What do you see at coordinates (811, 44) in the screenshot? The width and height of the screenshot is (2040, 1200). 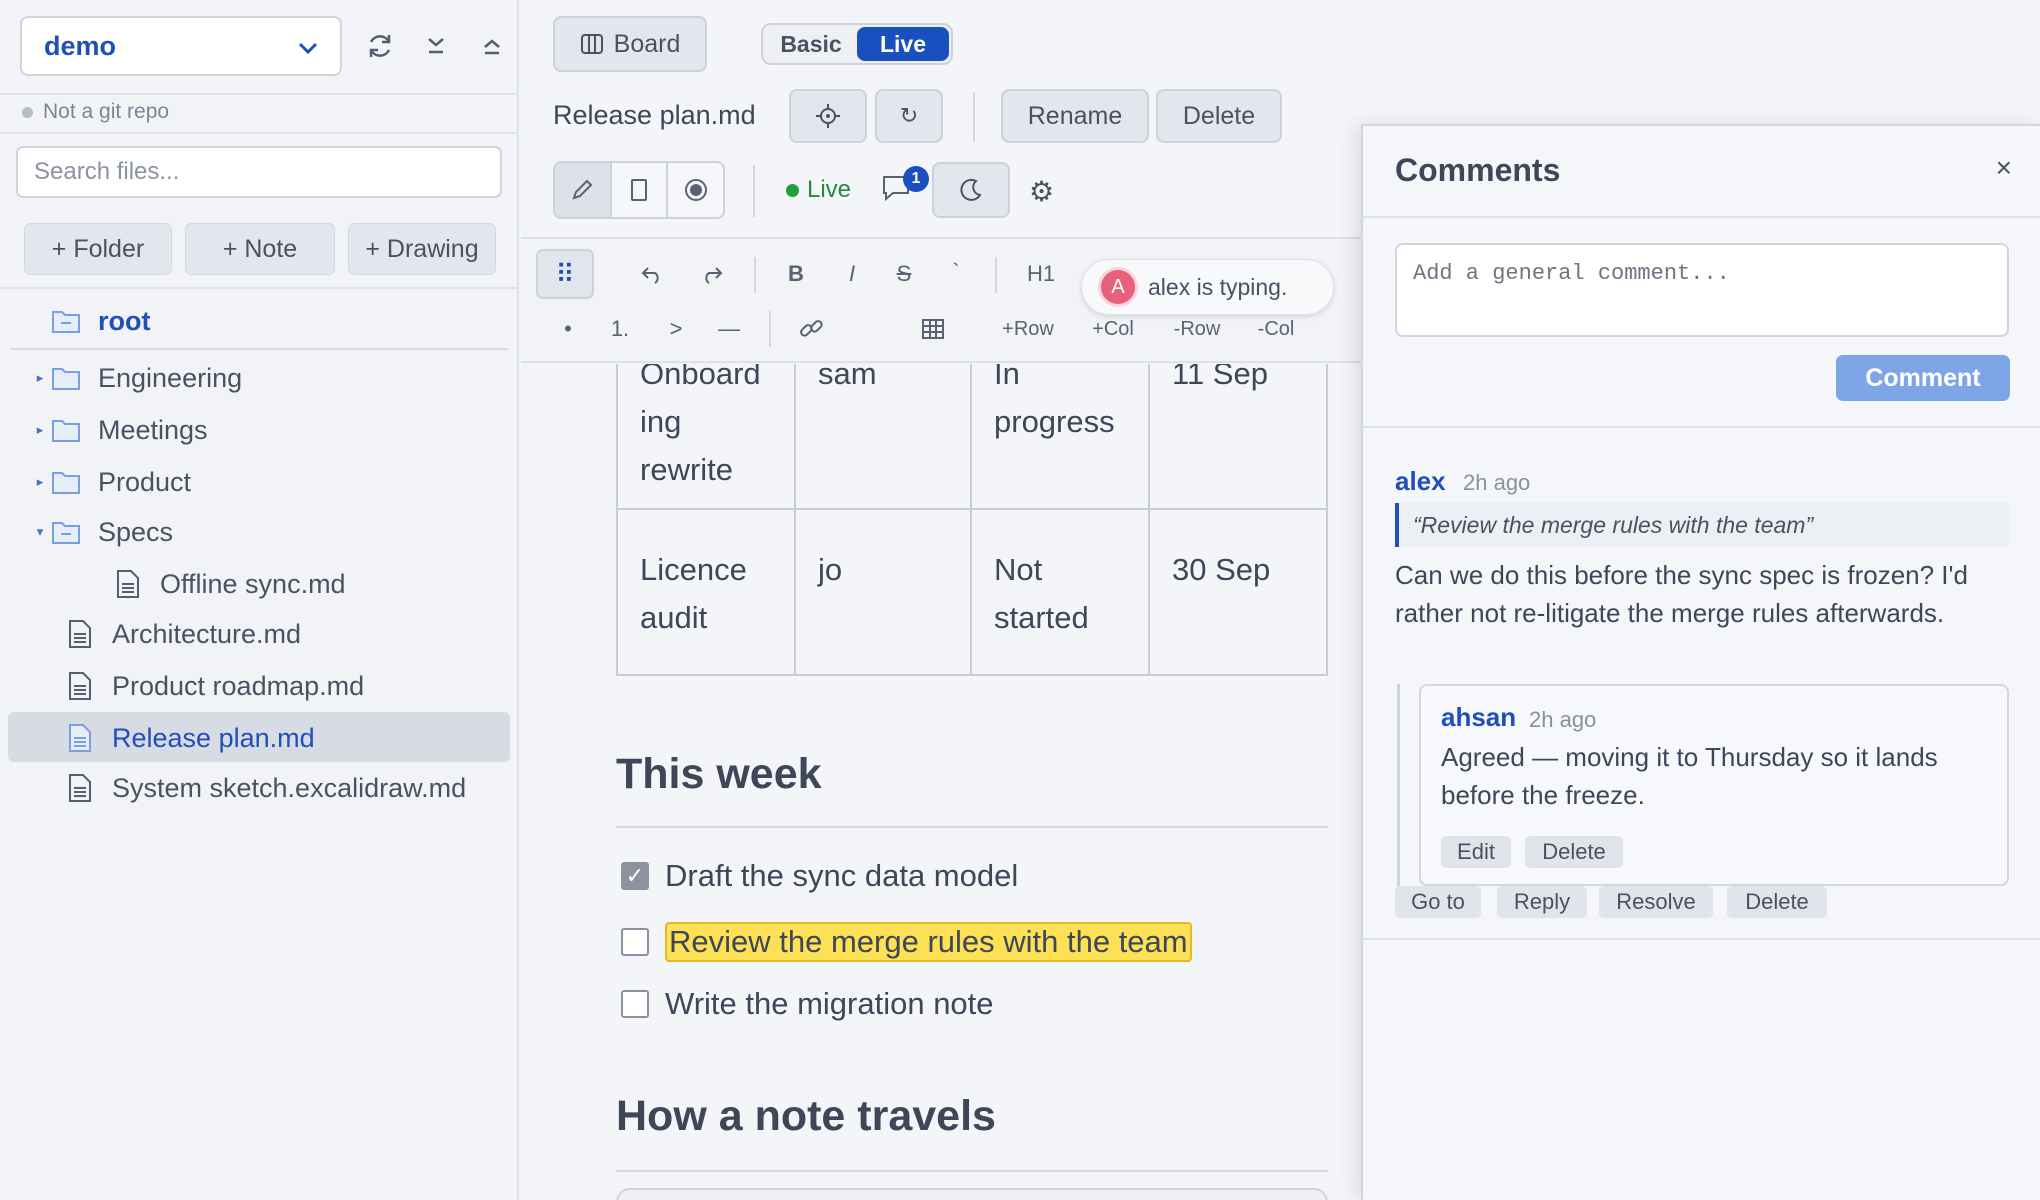 I see `mode-basic: Basic` at bounding box center [811, 44].